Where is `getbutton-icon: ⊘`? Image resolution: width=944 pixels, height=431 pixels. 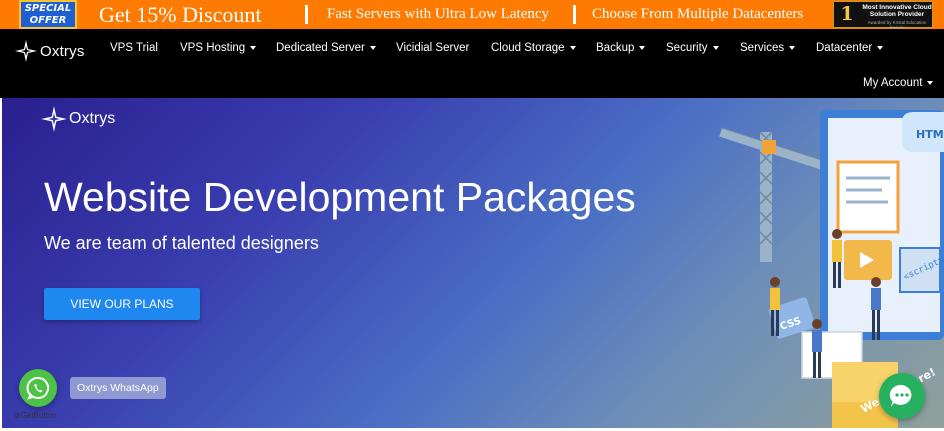
getbutton-icon: ⊘ is located at coordinates (17, 415).